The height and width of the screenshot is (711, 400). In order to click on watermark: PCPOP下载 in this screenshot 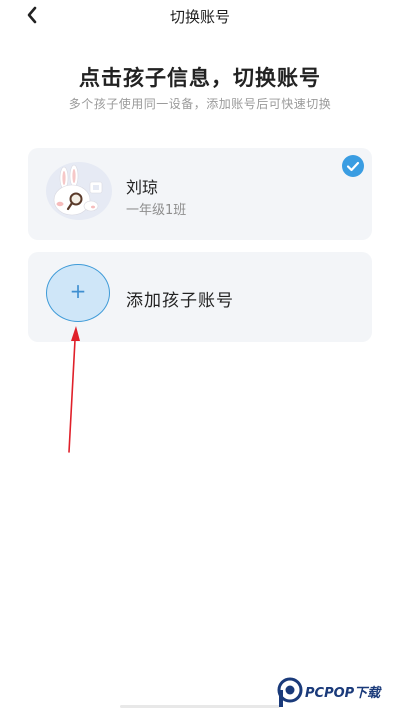, I will do `click(338, 693)`.